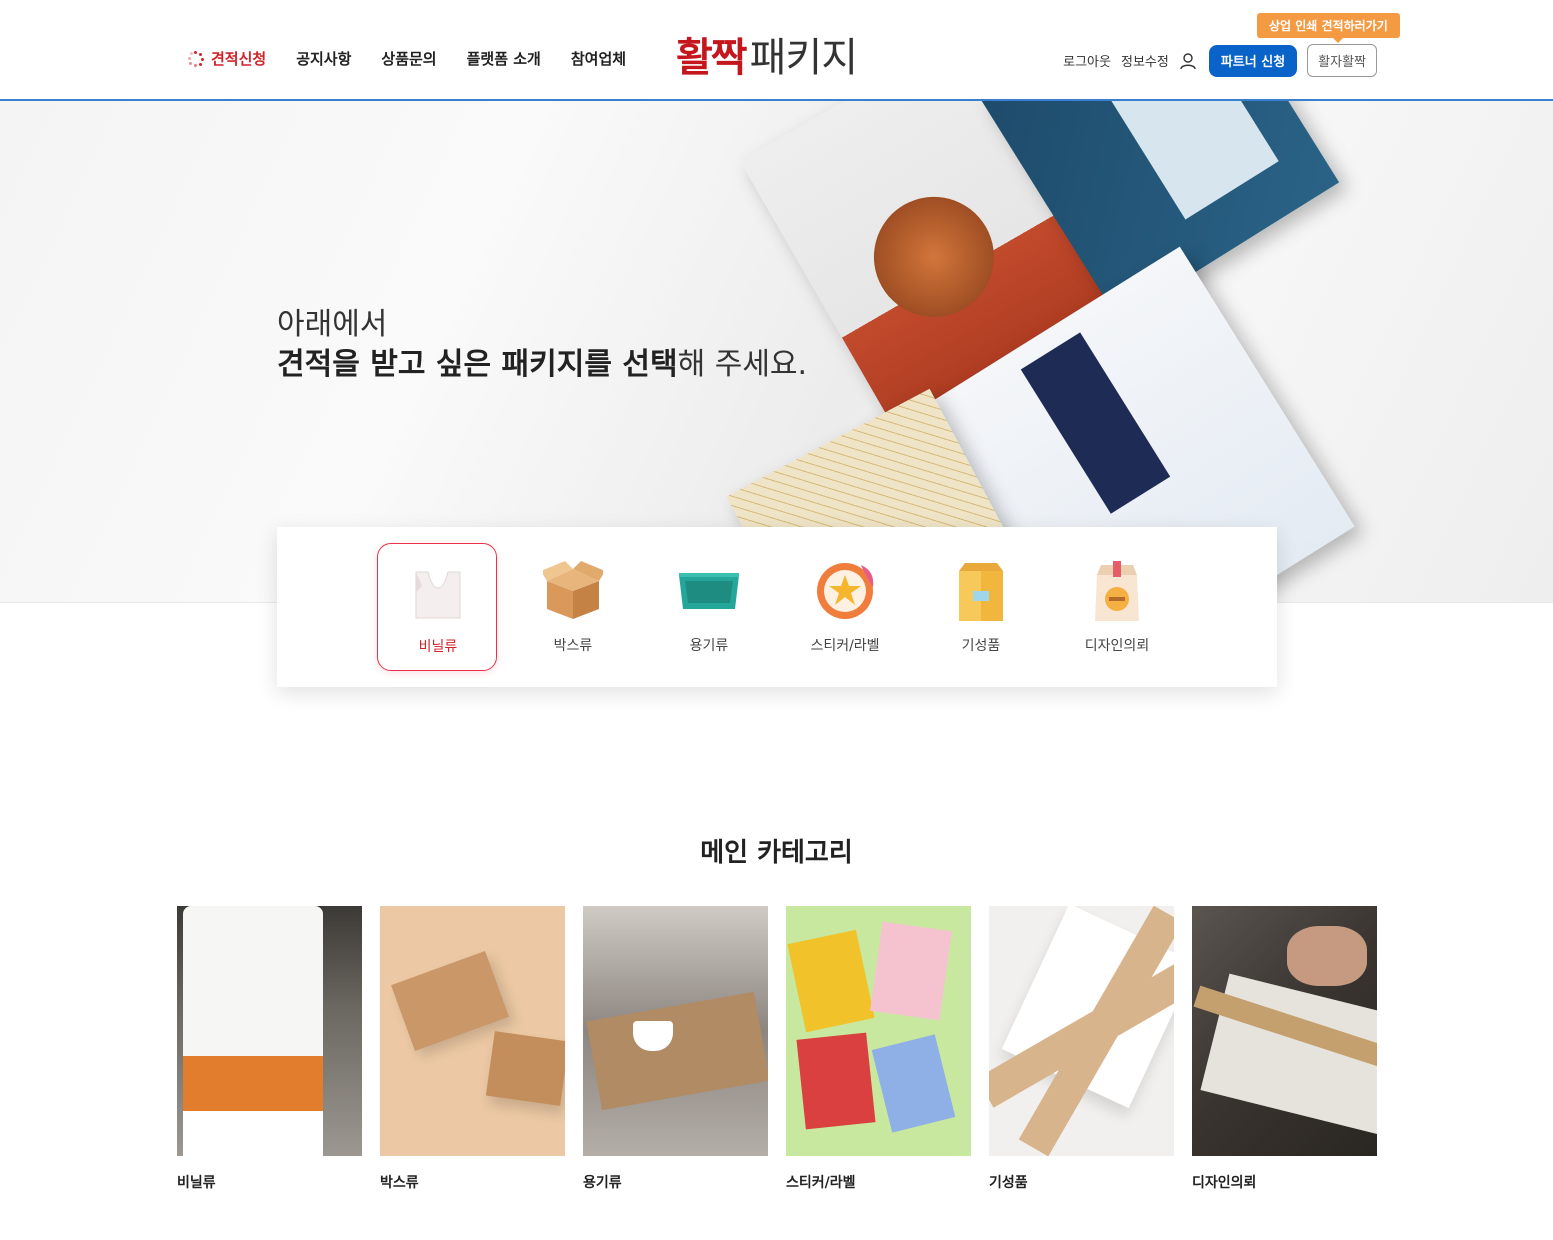 The width and height of the screenshot is (1553, 1240). Describe the element at coordinates (1008, 1183) in the screenshot. I see `card-label: 기성품` at that location.